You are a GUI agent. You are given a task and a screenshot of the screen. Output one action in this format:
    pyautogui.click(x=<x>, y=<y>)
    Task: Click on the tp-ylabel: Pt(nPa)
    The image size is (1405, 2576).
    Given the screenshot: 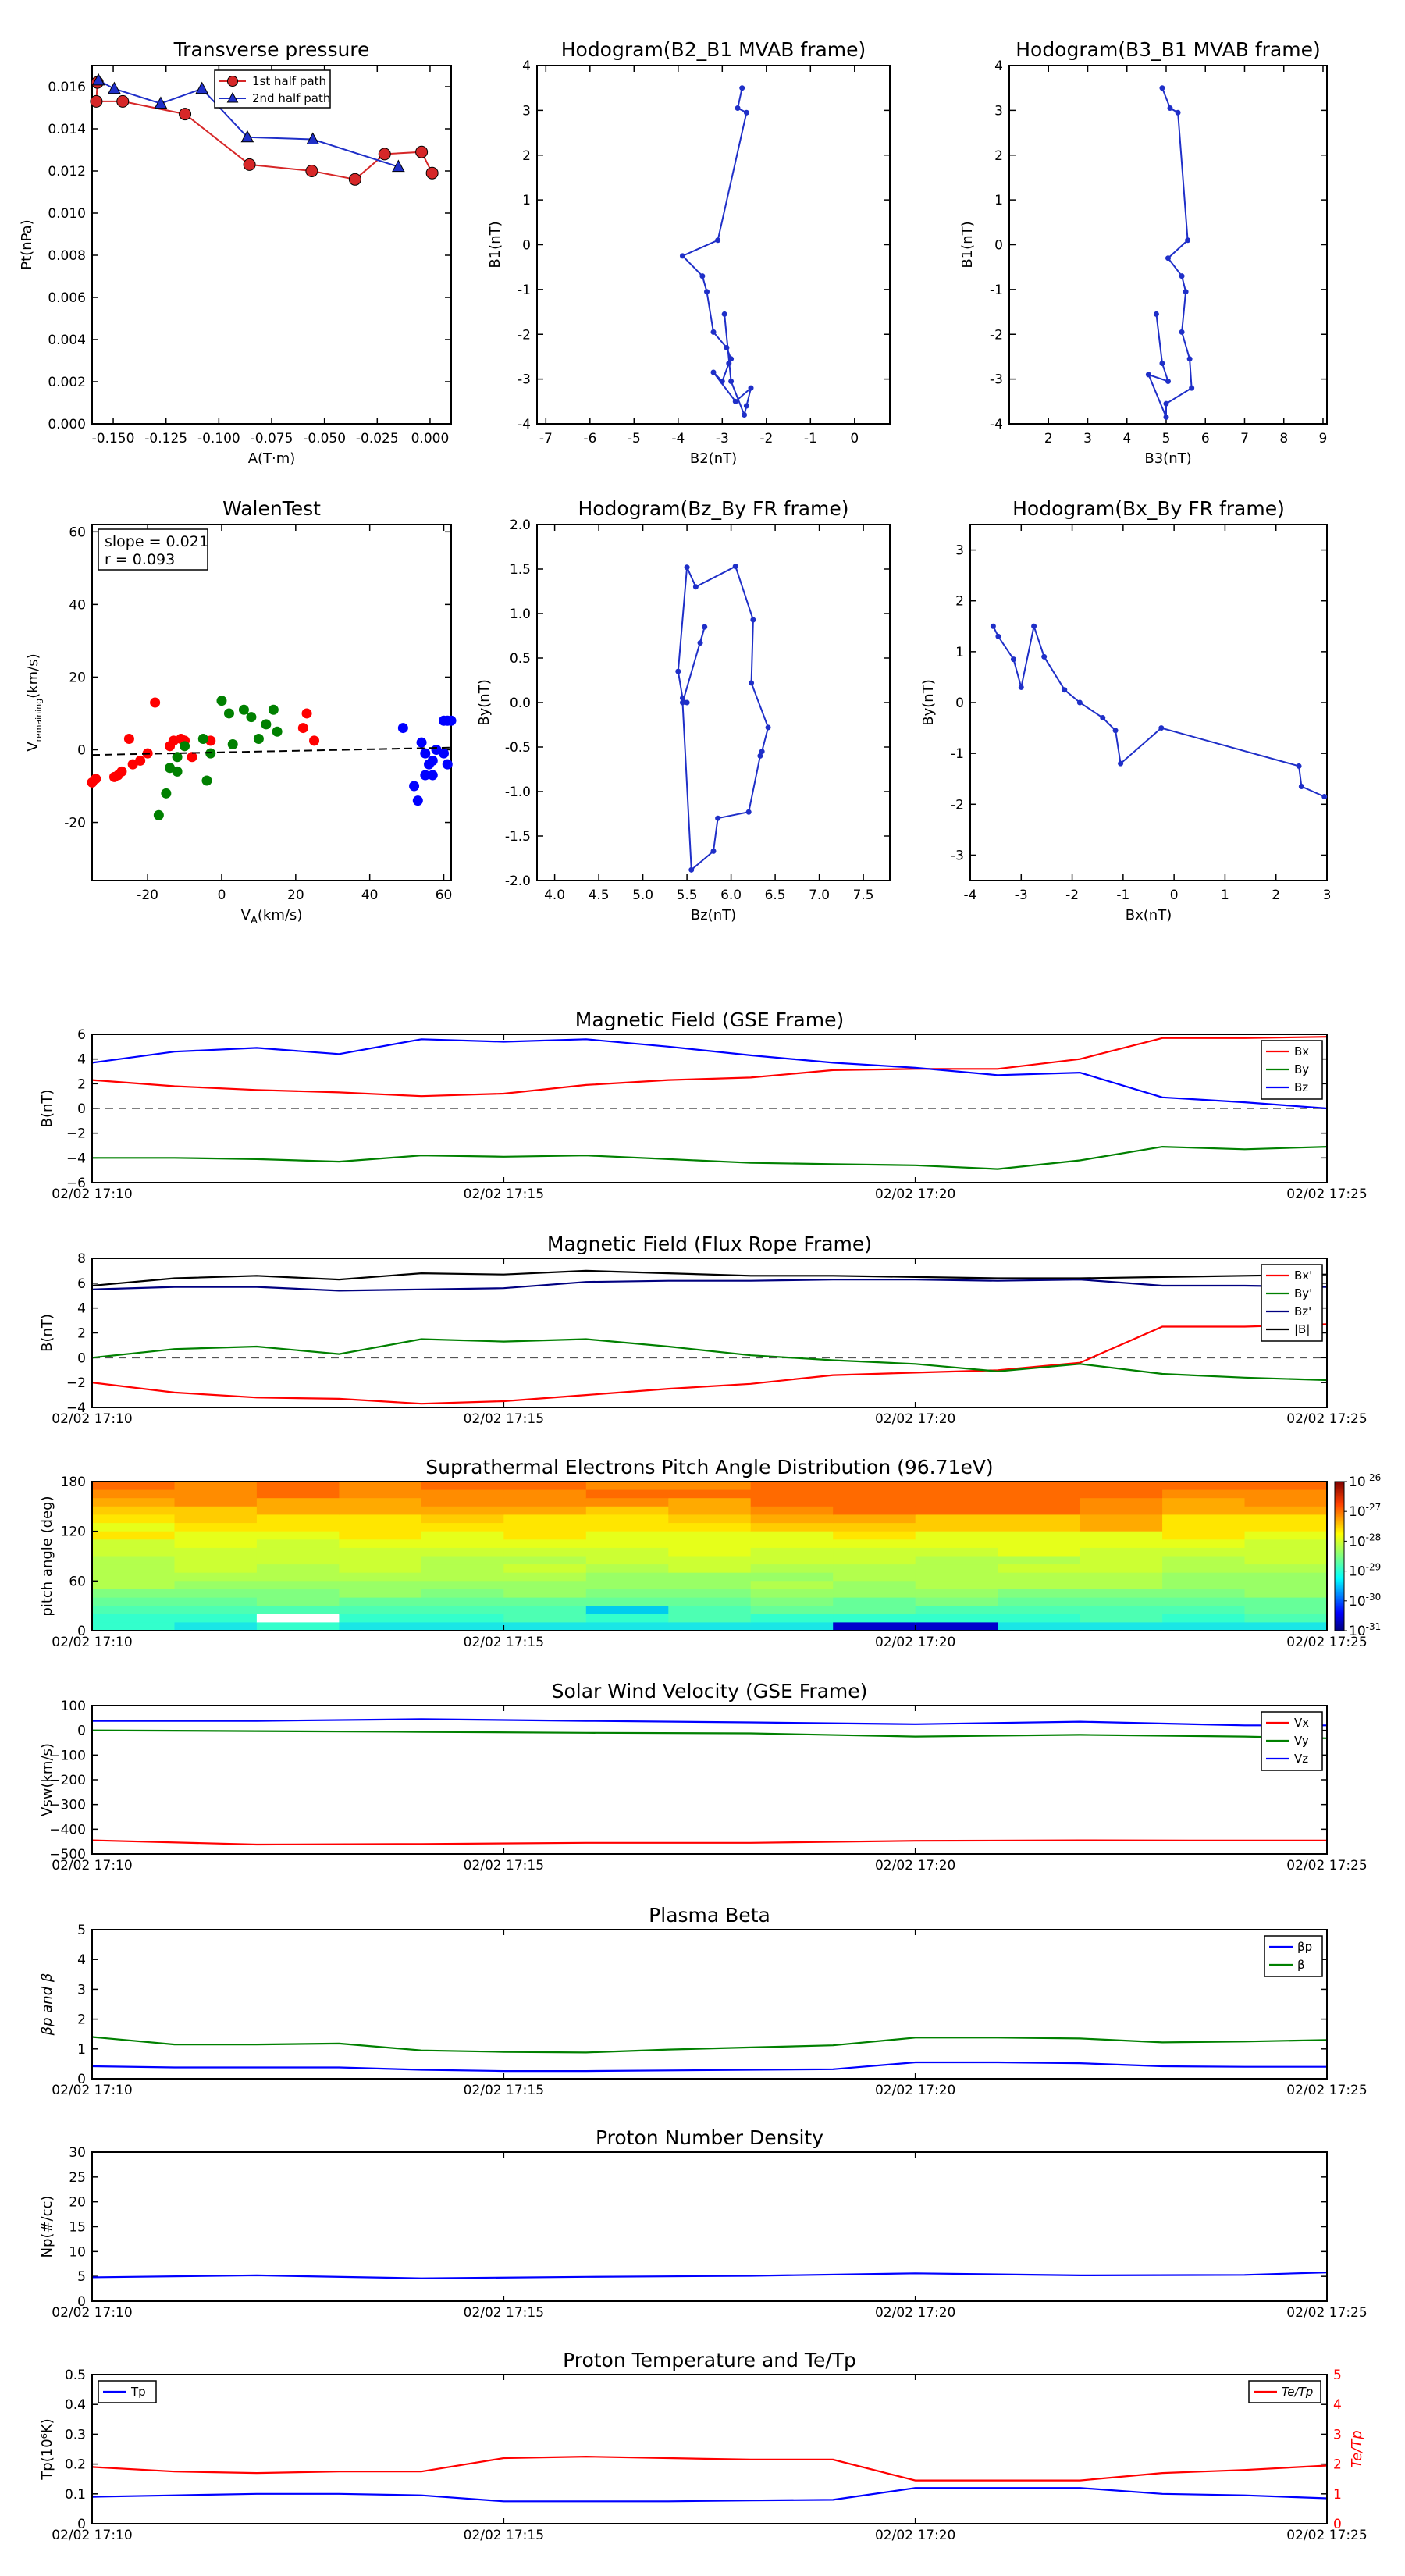 What is the action you would take?
    pyautogui.click(x=27, y=244)
    